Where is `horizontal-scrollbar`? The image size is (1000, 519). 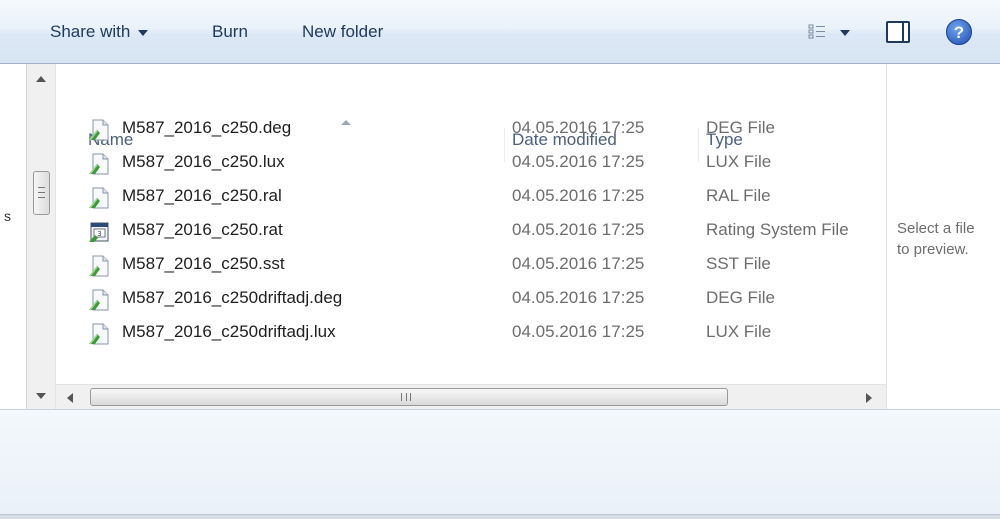
horizontal-scrollbar is located at coordinates (471, 396).